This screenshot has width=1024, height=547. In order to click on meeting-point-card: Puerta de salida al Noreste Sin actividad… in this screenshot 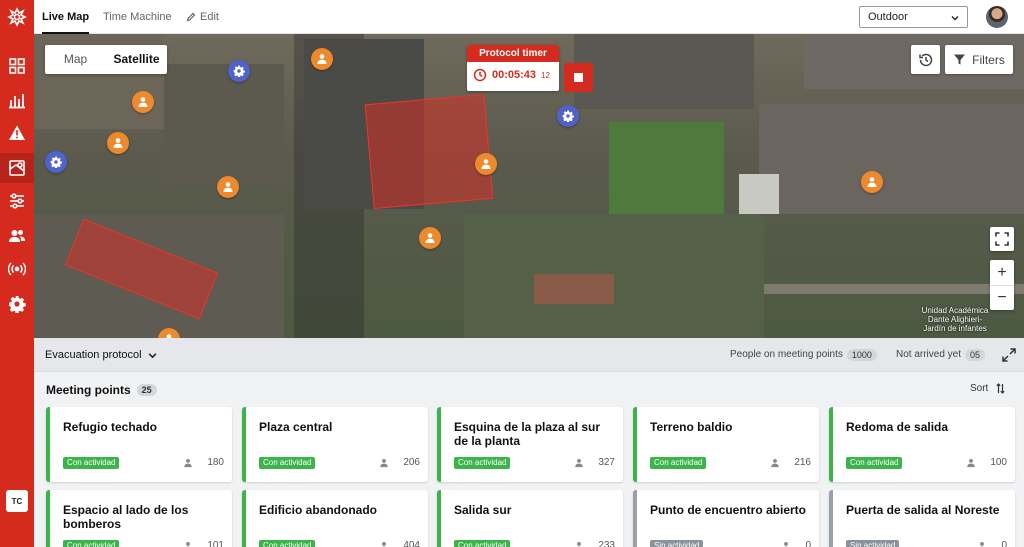, I will do `click(922, 518)`.